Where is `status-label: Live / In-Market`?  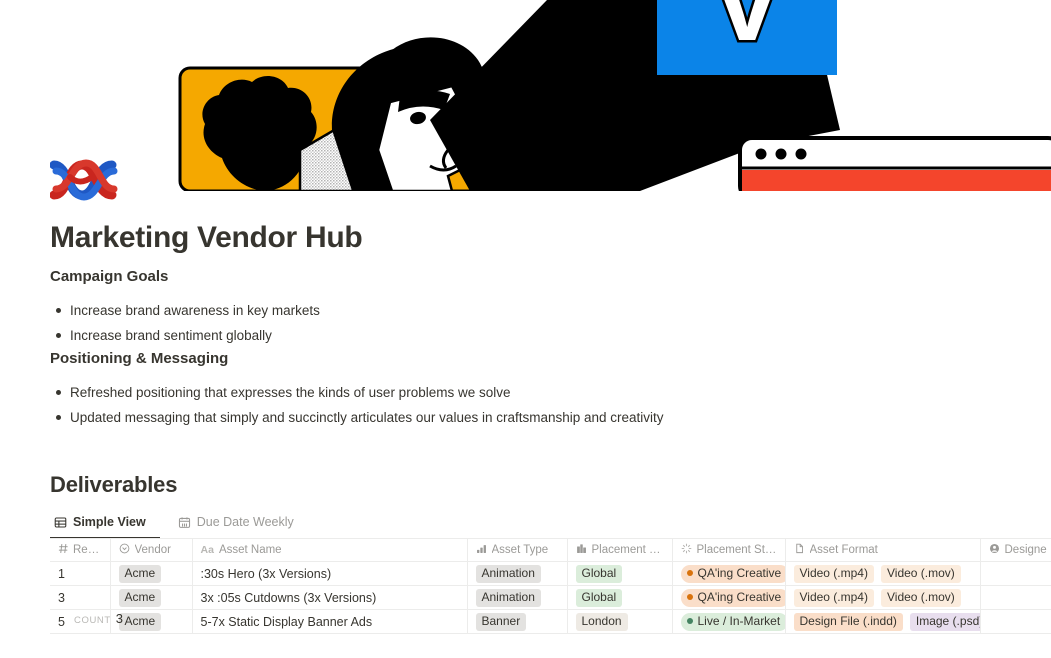 status-label: Live / In-Market is located at coordinates (739, 620).